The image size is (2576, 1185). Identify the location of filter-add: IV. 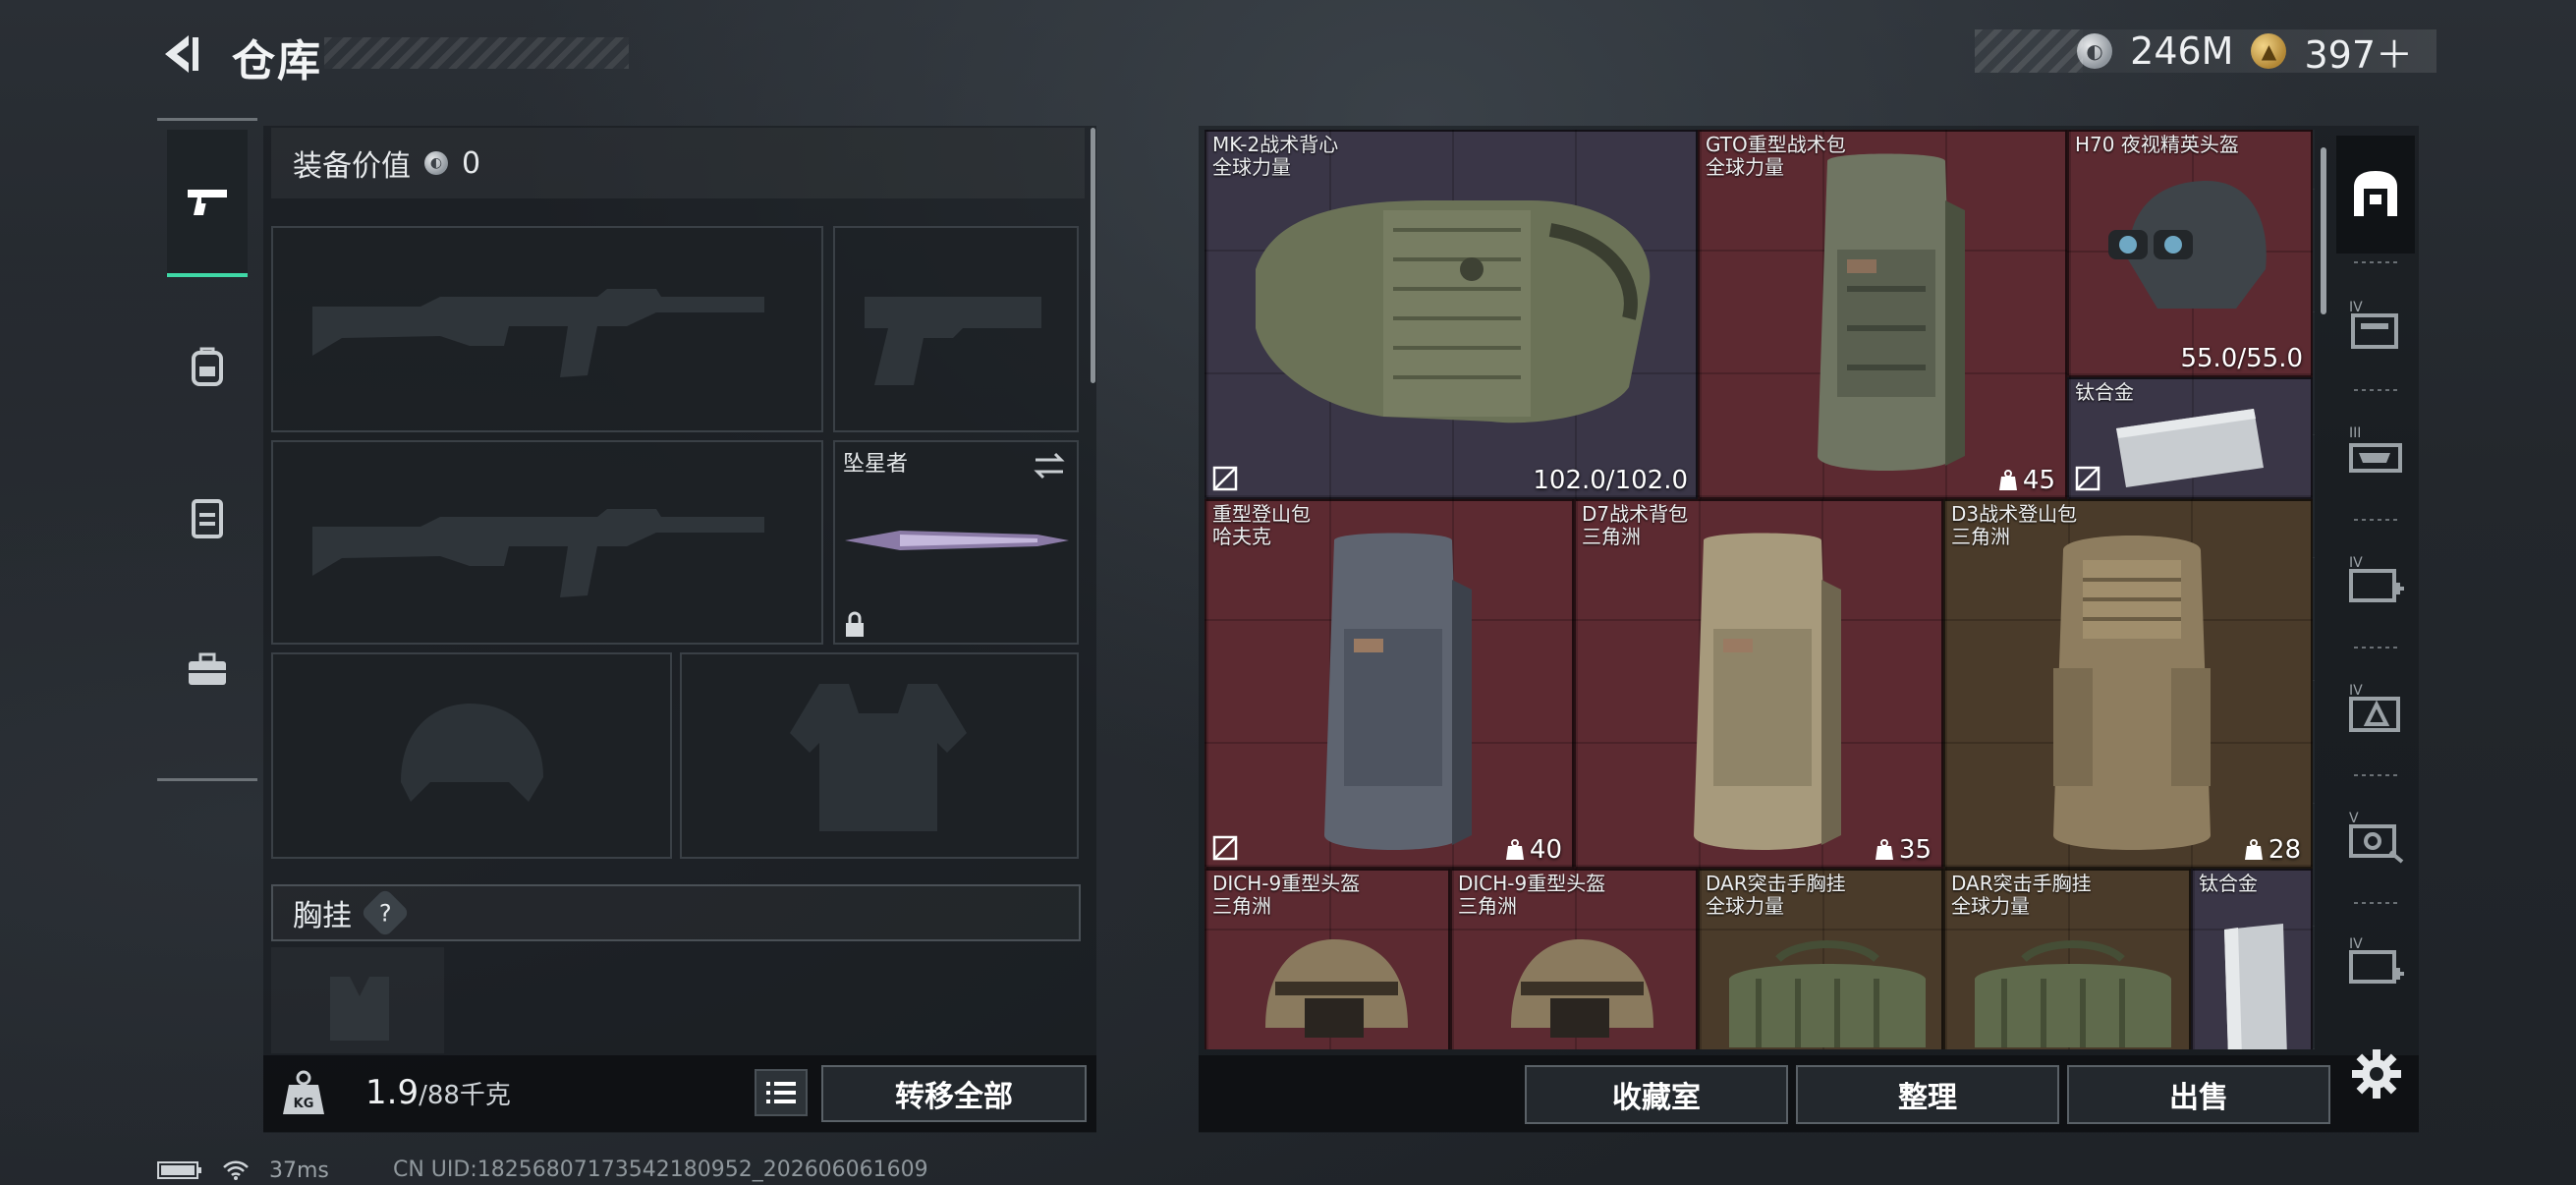
(2376, 962).